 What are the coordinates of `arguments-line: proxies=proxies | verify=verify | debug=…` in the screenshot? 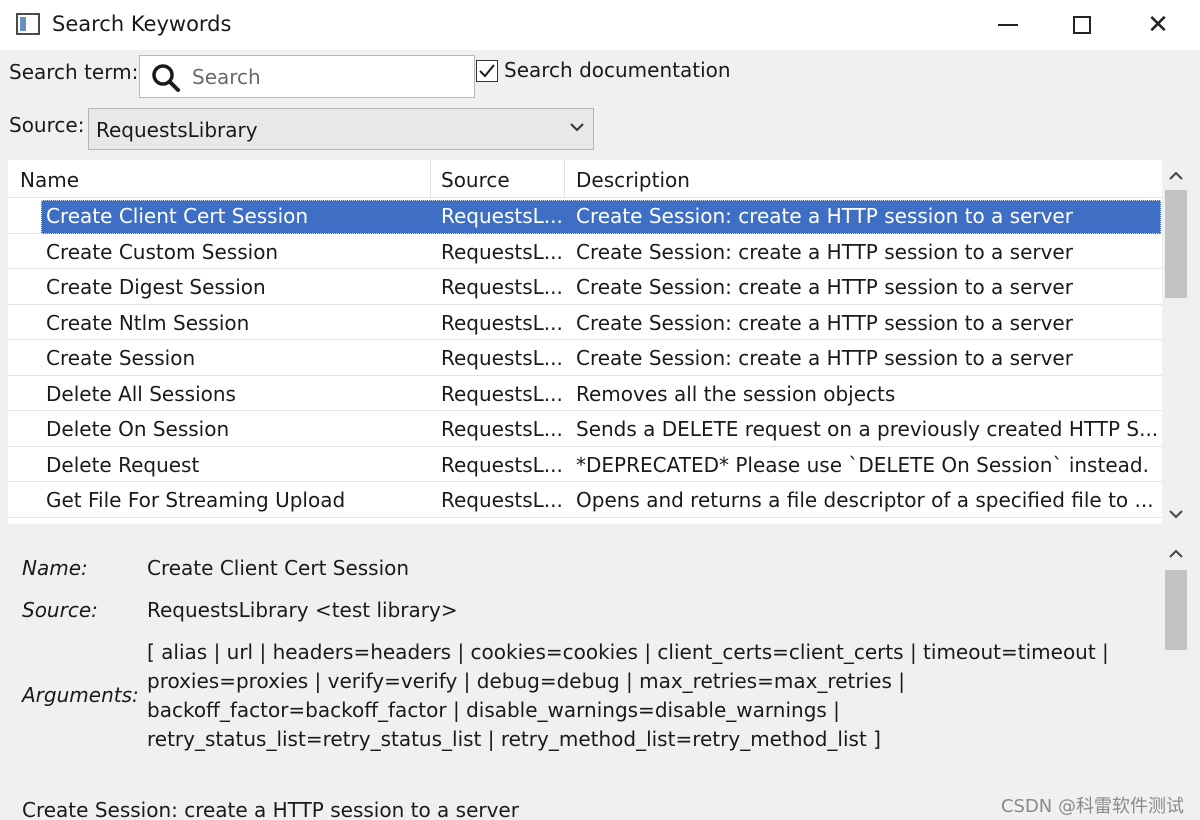 It's located at (526, 681).